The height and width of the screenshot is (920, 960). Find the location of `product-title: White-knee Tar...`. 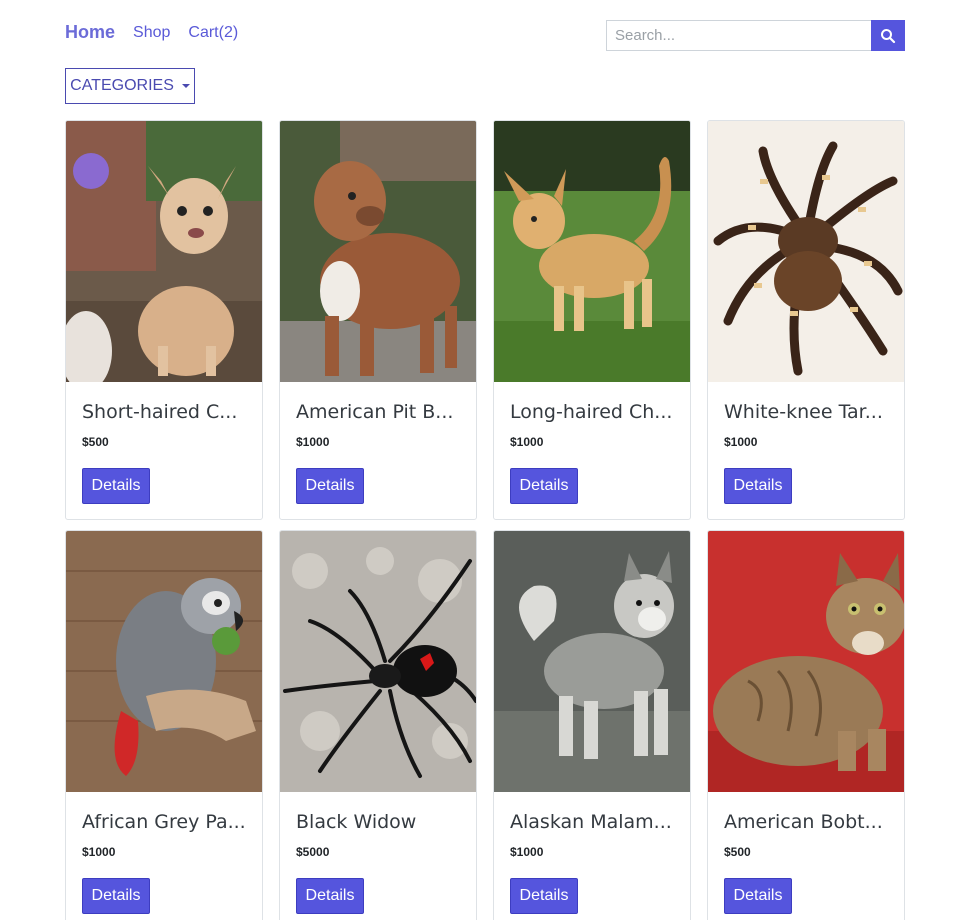

product-title: White-knee Tar... is located at coordinates (803, 412).